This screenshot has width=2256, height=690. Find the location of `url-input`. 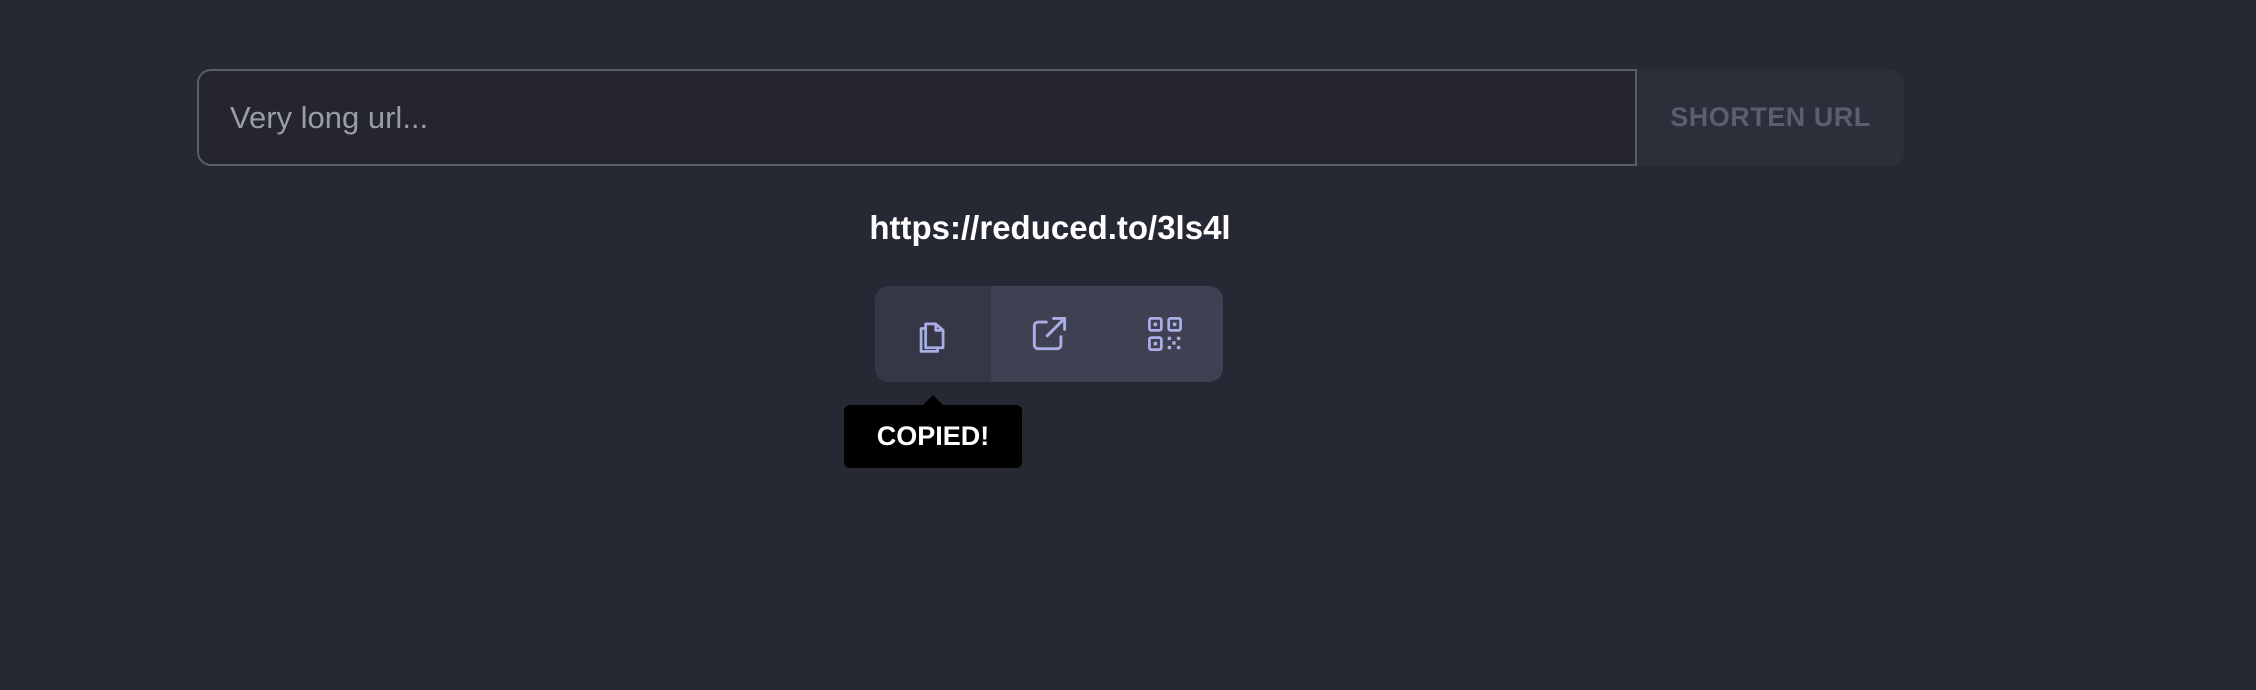

url-input is located at coordinates (917, 117).